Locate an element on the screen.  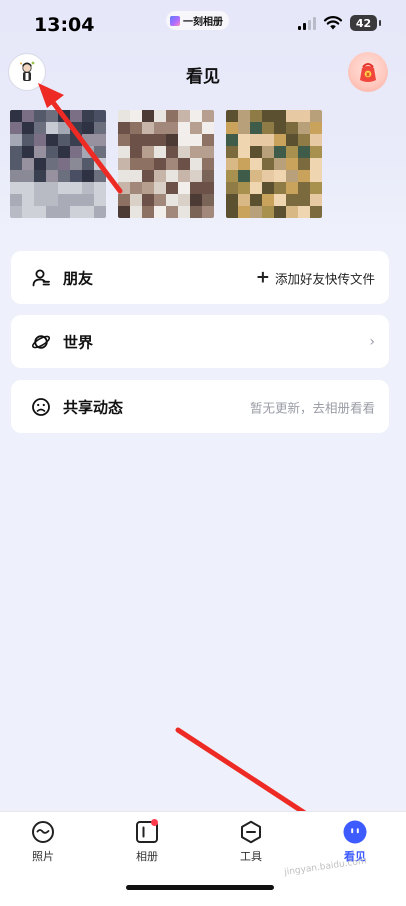
tools-hexagon-icon is located at coordinates (251, 832).